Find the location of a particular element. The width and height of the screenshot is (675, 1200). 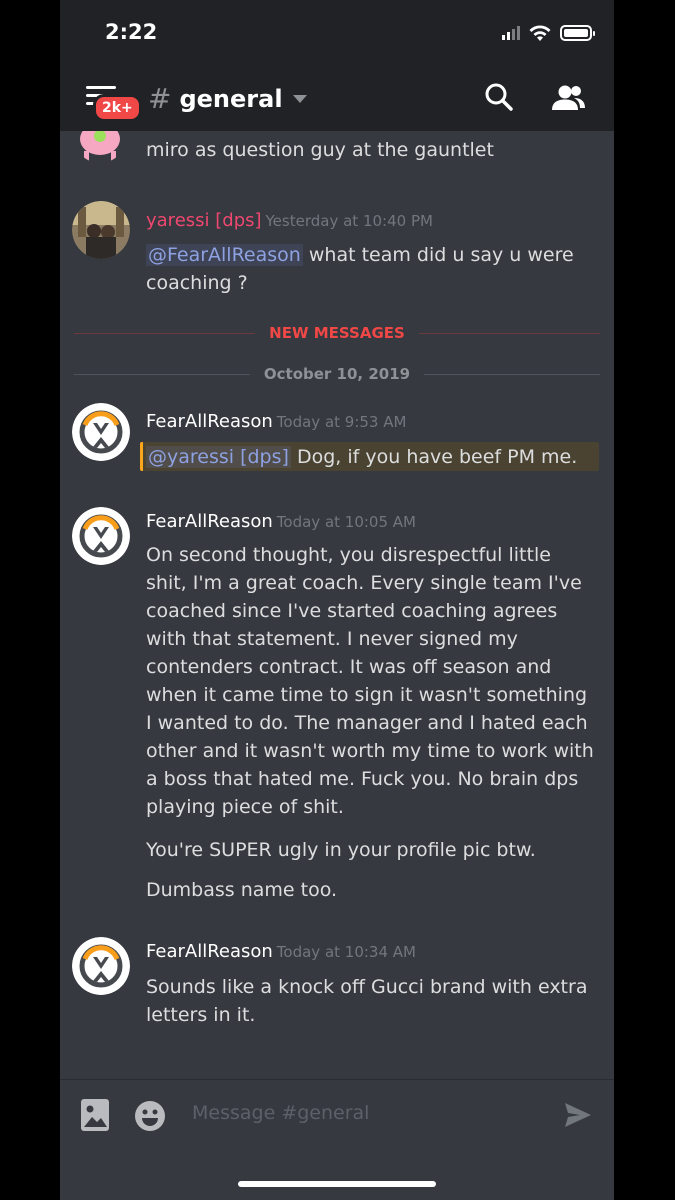

author-name: yaressi [dps] is located at coordinates (204, 220).